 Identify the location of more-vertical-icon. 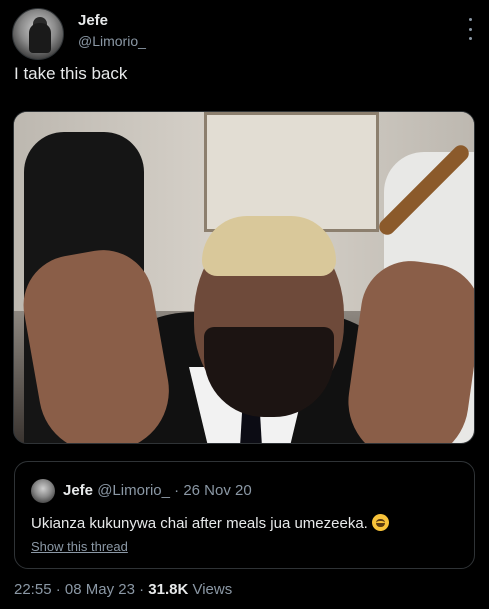
(470, 29).